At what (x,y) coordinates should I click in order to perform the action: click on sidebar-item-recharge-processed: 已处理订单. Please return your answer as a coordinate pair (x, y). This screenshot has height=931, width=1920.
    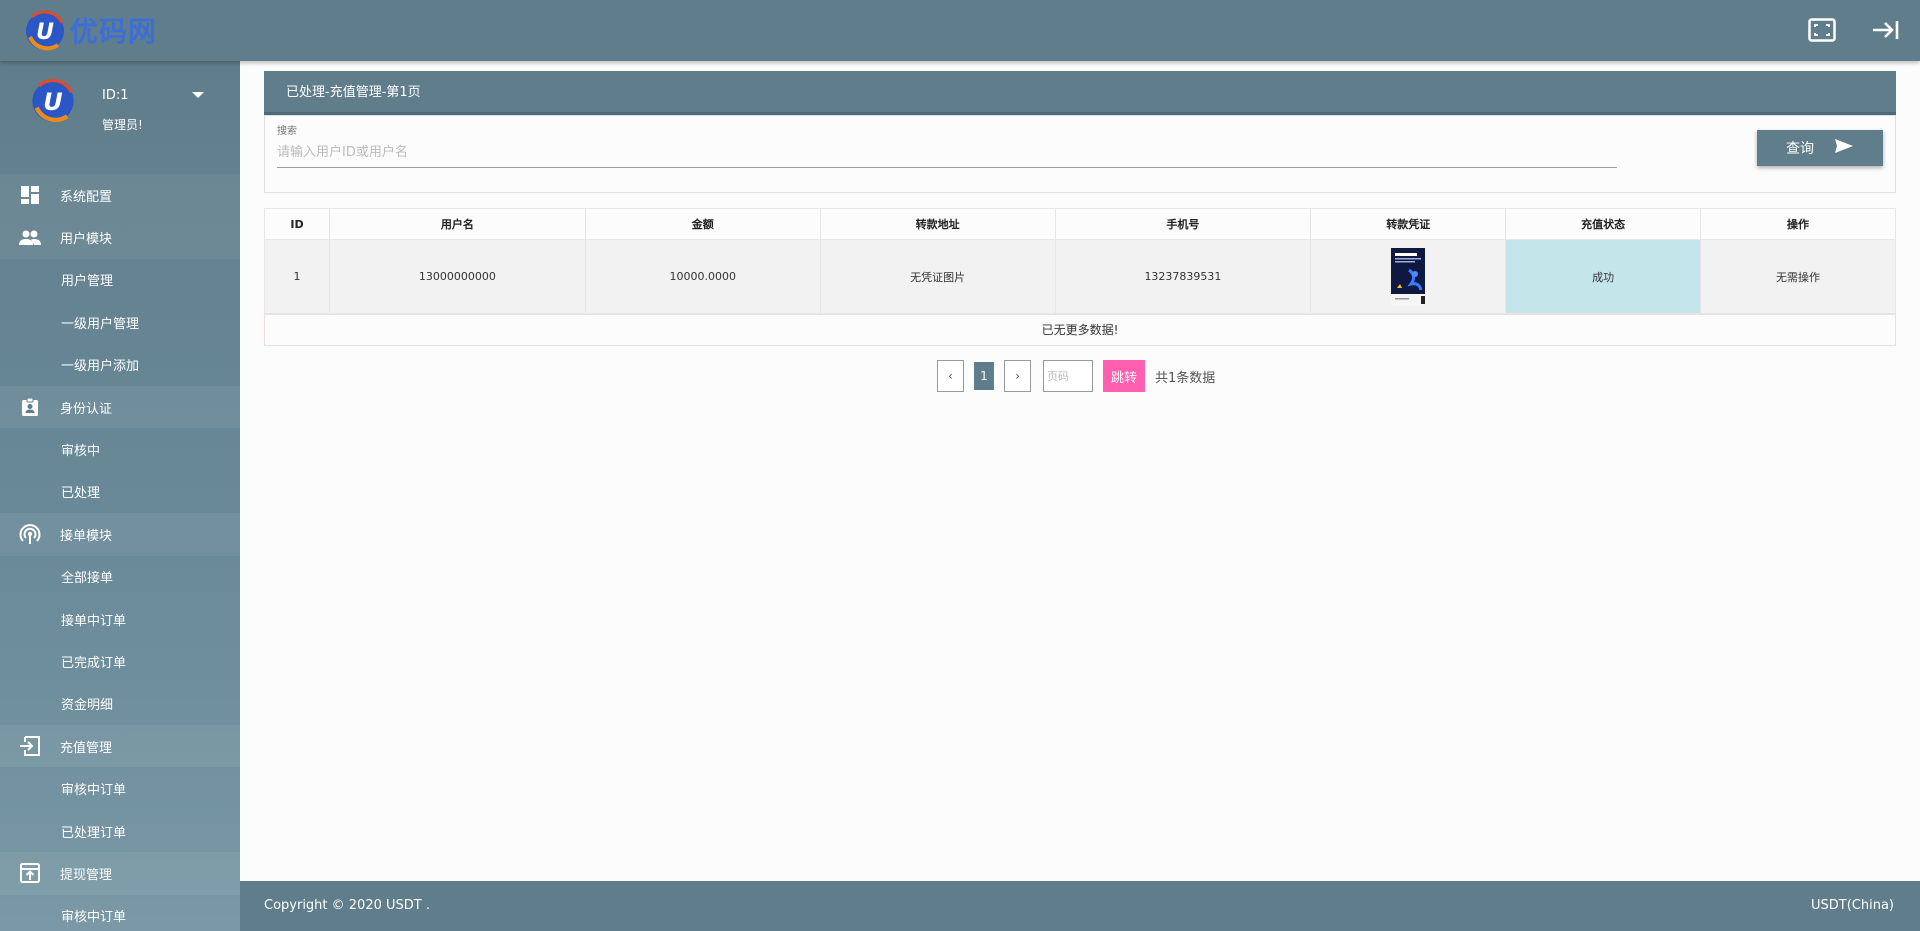
    Looking at the image, I should click on (120, 831).